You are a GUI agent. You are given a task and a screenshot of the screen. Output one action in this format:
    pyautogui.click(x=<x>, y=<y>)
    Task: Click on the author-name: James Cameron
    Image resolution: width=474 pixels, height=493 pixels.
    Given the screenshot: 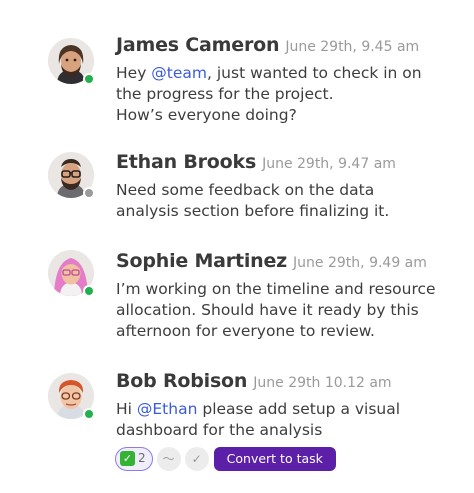 What is the action you would take?
    pyautogui.click(x=198, y=45)
    